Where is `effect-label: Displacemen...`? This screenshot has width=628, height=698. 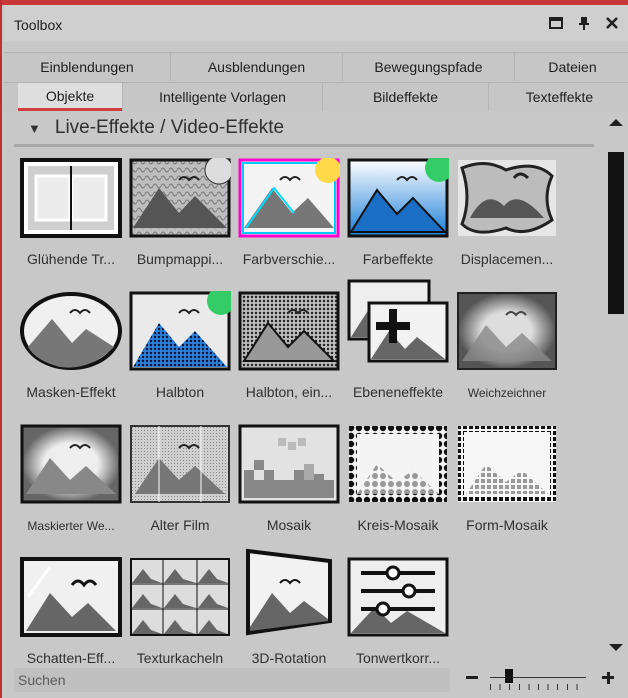 effect-label: Displacemen... is located at coordinates (507, 259).